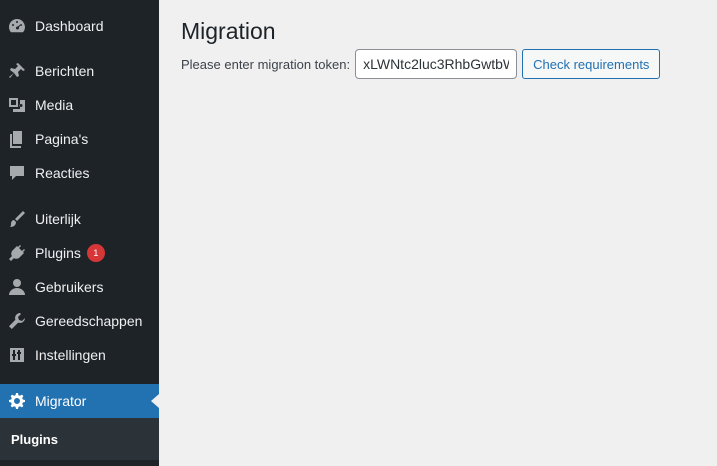  I want to click on gear-icon, so click(17, 401).